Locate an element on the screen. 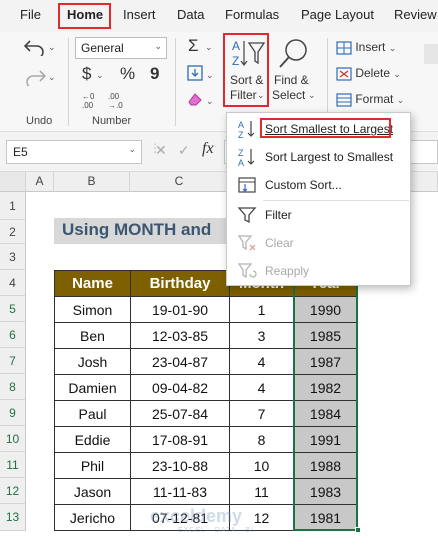  cell-birthday: 12-03-85 is located at coordinates (180, 335).